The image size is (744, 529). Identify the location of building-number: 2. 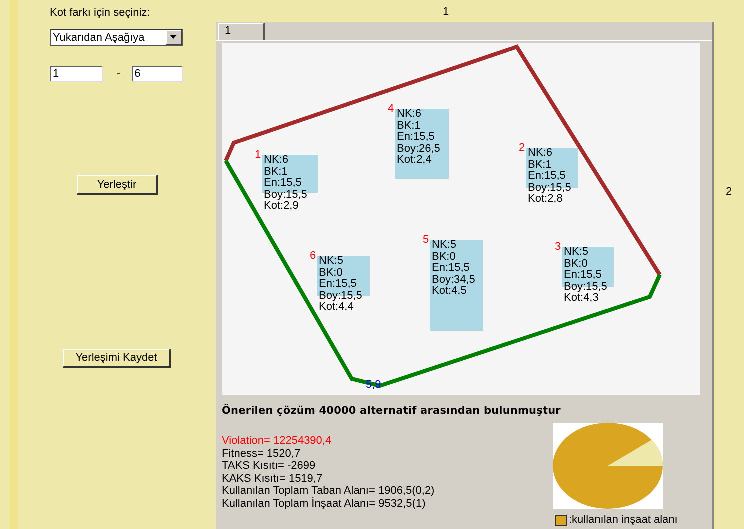
(522, 148).